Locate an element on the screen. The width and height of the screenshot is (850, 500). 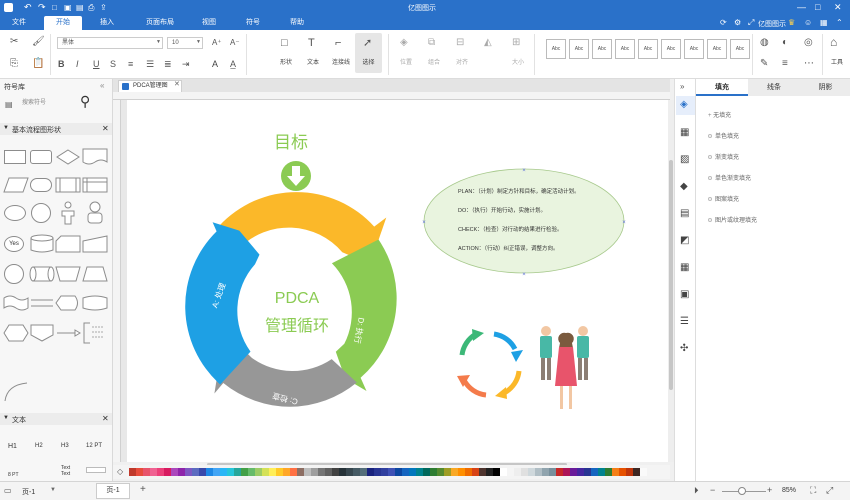
tab-line: 线条 is located at coordinates (774, 87).